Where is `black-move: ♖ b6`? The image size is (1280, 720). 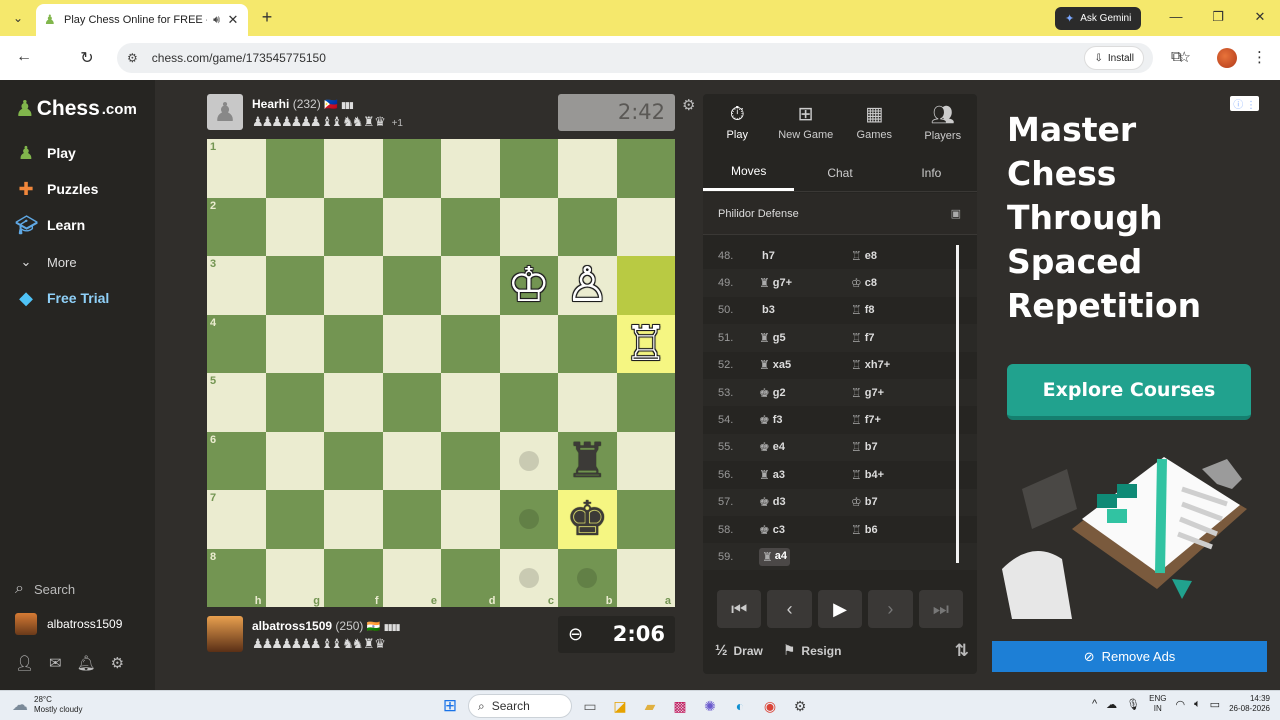
black-move: ♖ b6 is located at coordinates (897, 530).